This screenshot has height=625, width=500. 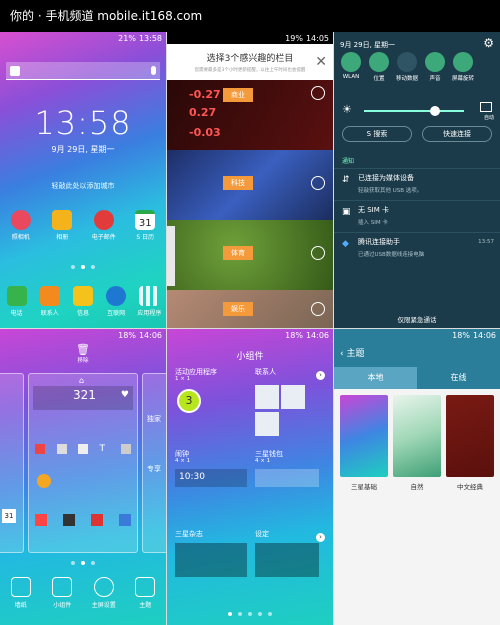 What do you see at coordinates (287, 411) in the screenshot?
I see `contacts-widget` at bounding box center [287, 411].